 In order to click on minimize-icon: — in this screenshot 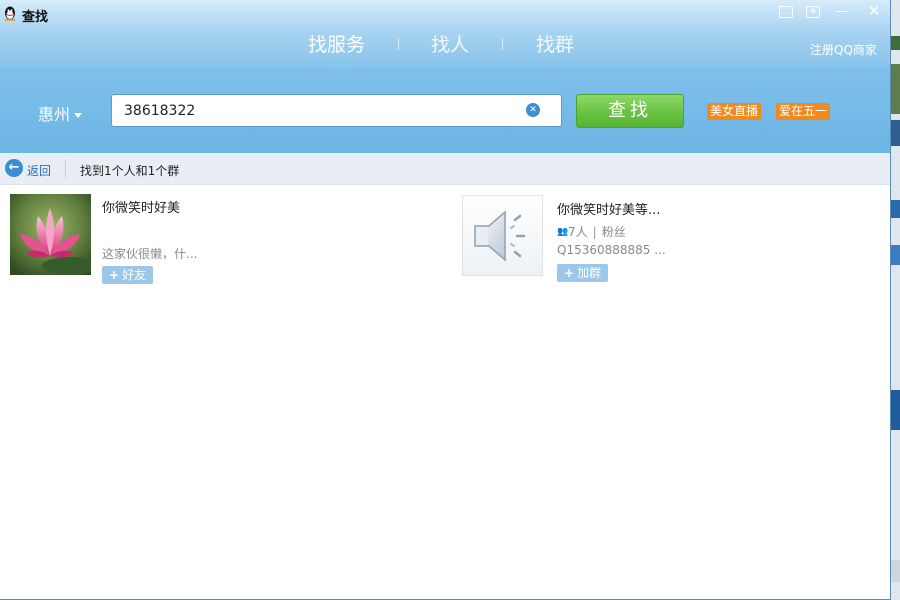, I will do `click(842, 11)`.